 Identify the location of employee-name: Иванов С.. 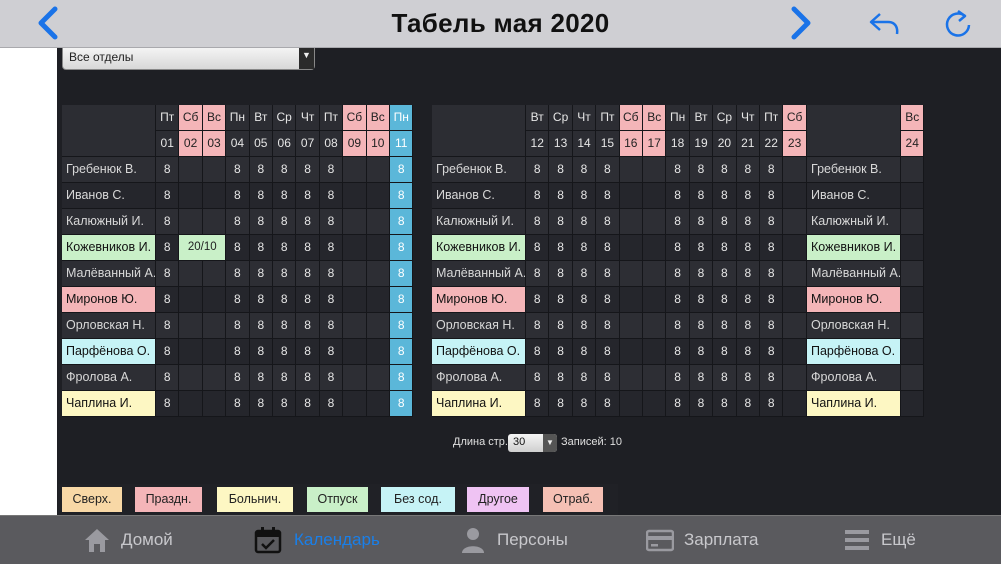
(854, 196).